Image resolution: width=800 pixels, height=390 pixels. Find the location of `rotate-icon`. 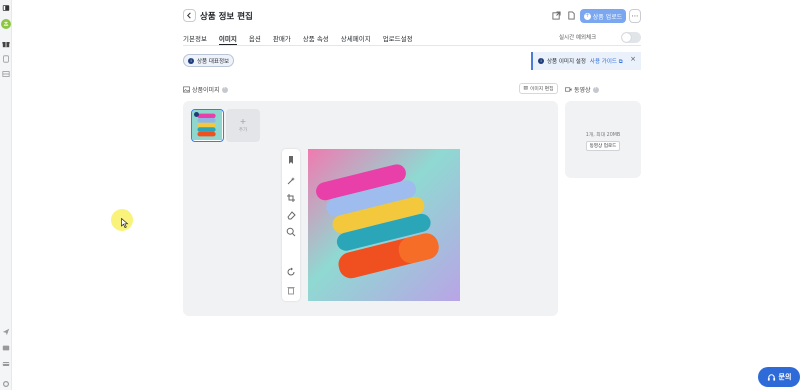

rotate-icon is located at coordinates (291, 272).